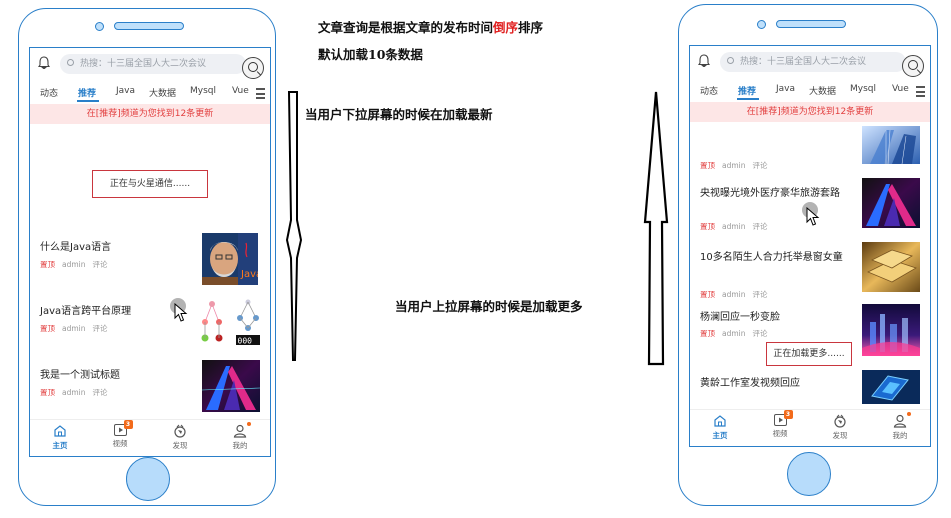  What do you see at coordinates (506, 27) in the screenshot?
I see `caption-sort-red: 倒序` at bounding box center [506, 27].